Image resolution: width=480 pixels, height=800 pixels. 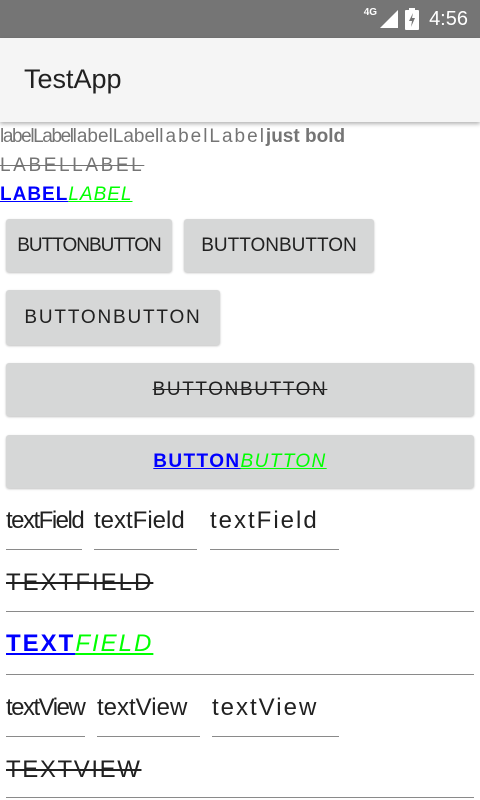 What do you see at coordinates (265, 707) in the screenshot?
I see `text-view-spaced: textView` at bounding box center [265, 707].